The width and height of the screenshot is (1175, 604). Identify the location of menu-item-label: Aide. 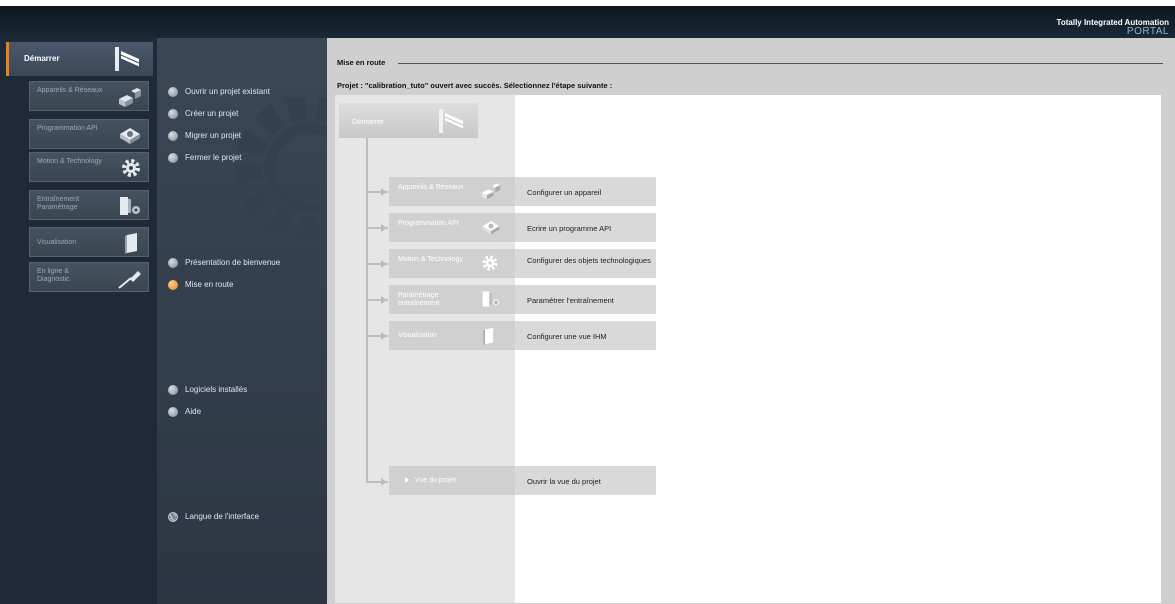
(193, 411).